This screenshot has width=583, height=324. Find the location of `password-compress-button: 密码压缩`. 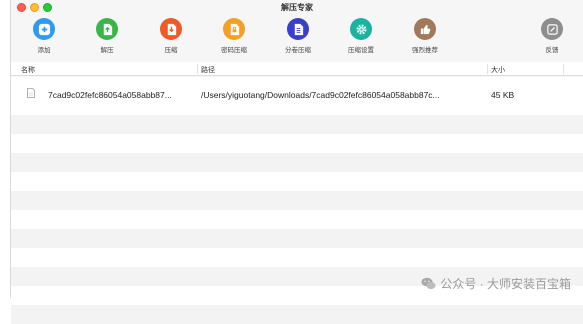

password-compress-button: 密码压缩 is located at coordinates (234, 36).